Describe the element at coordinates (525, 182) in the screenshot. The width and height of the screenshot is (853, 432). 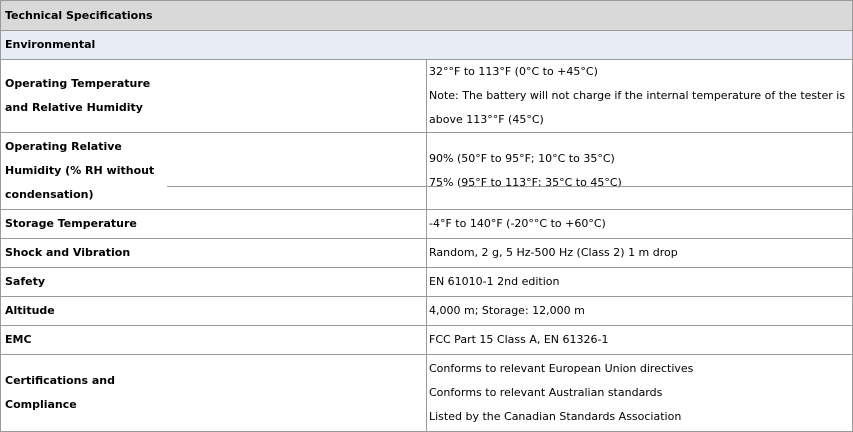
I see `spec-value-line: 75% (95°F to 113°F; 35°C to 45°C)` at that location.